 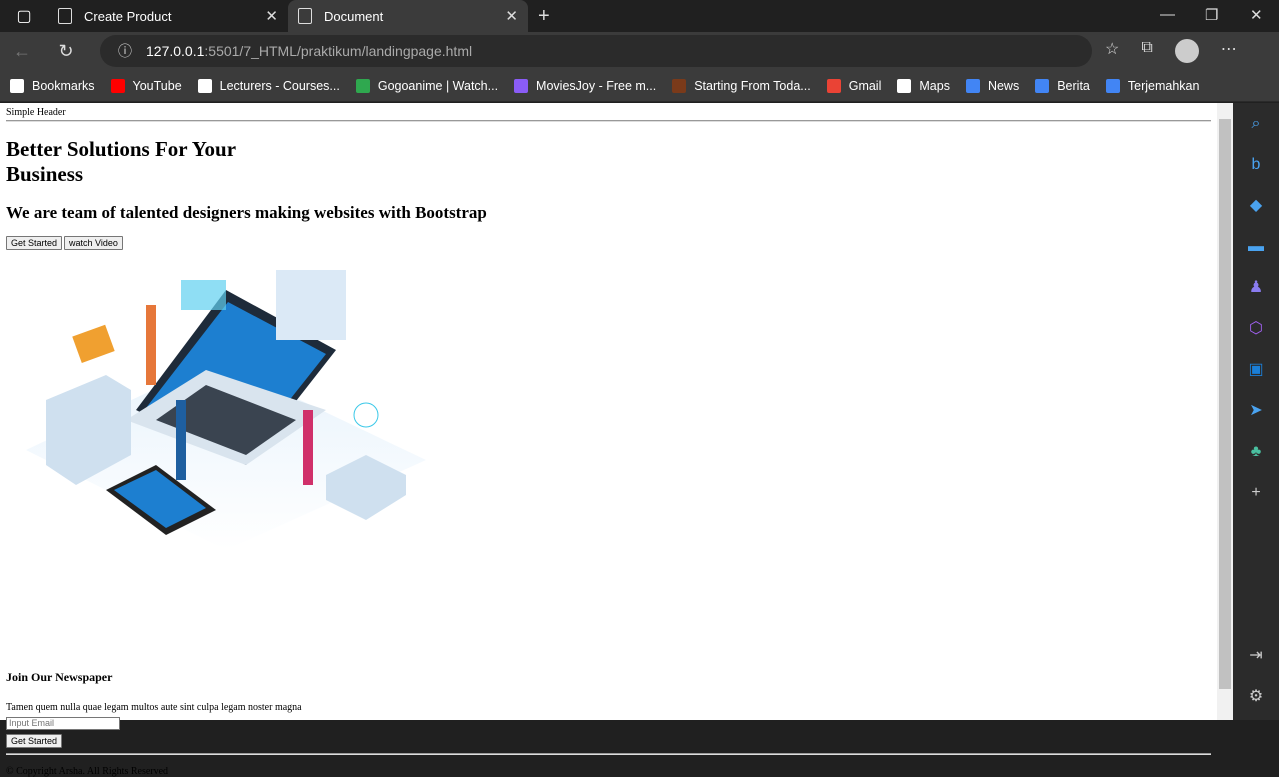 What do you see at coordinates (1256, 655) in the screenshot?
I see `sidebar-toggle-icon: ⇥` at bounding box center [1256, 655].